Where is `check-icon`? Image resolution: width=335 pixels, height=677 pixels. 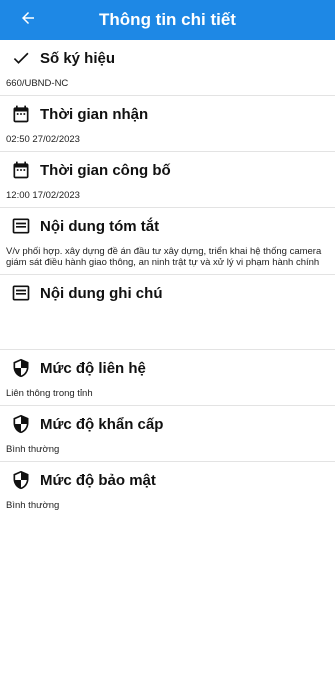 check-icon is located at coordinates (21, 58).